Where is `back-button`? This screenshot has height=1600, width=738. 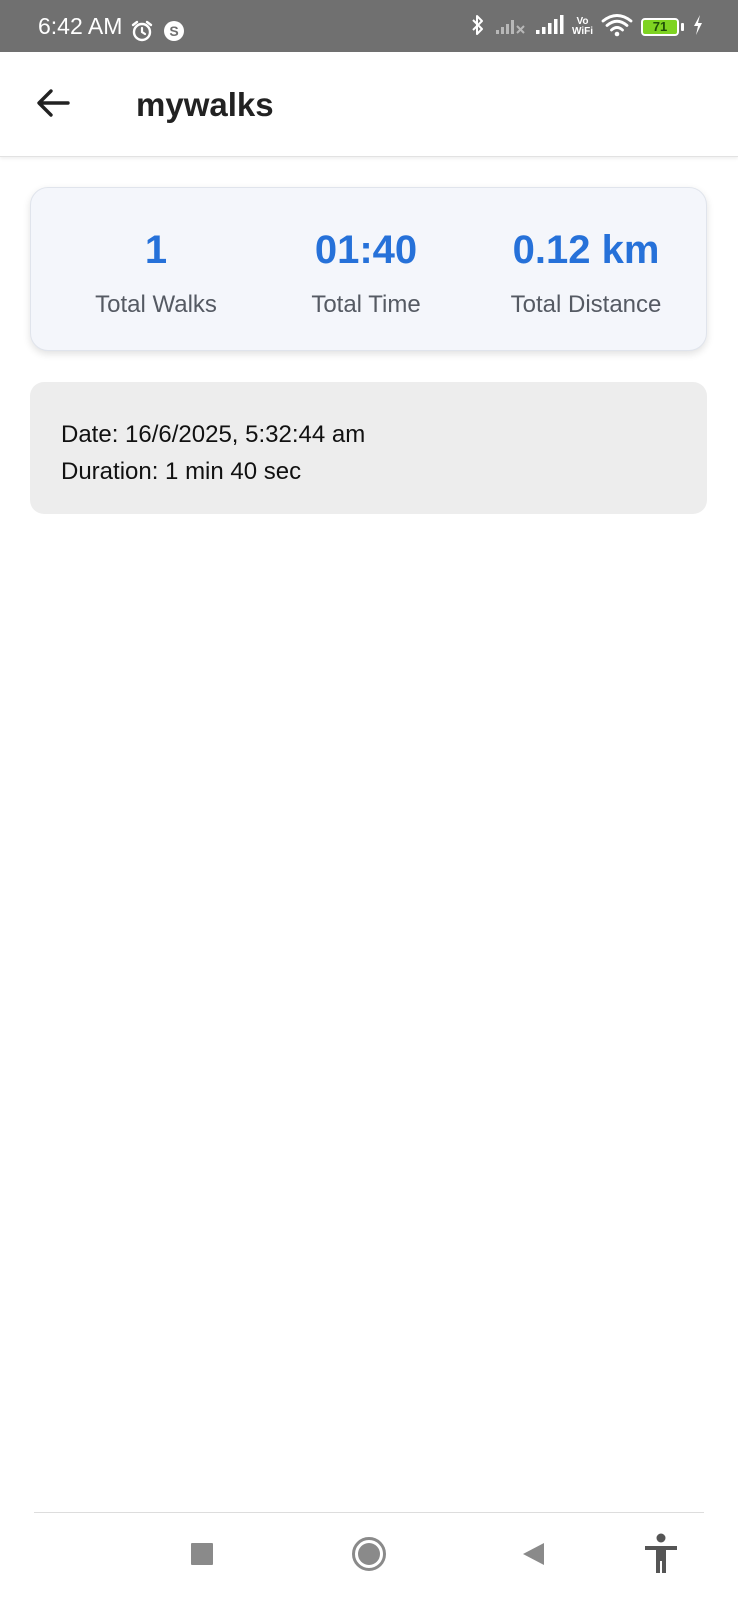 back-button is located at coordinates (53, 105).